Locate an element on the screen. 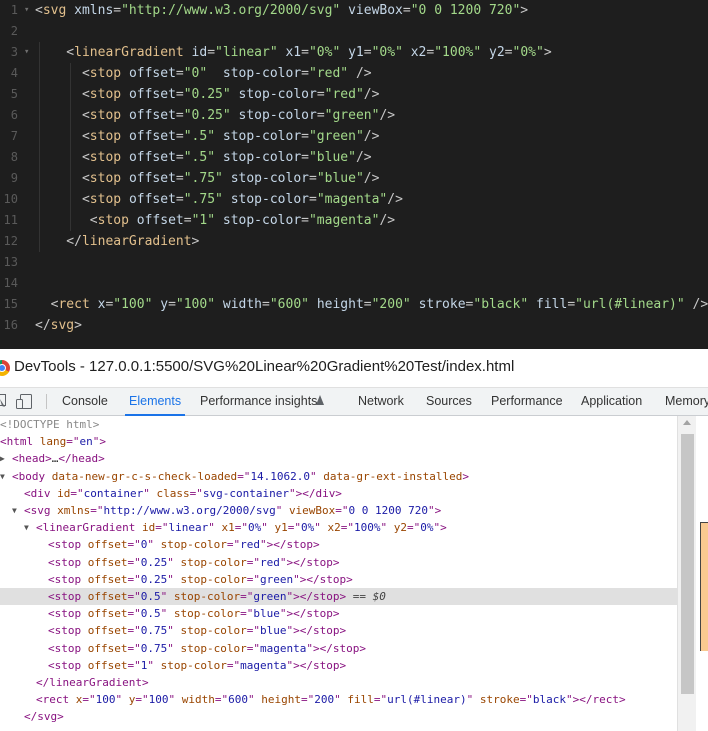 Image resolution: width=708 pixels, height=731 pixels. dom-node: <html lang="en"> is located at coordinates (338, 441).